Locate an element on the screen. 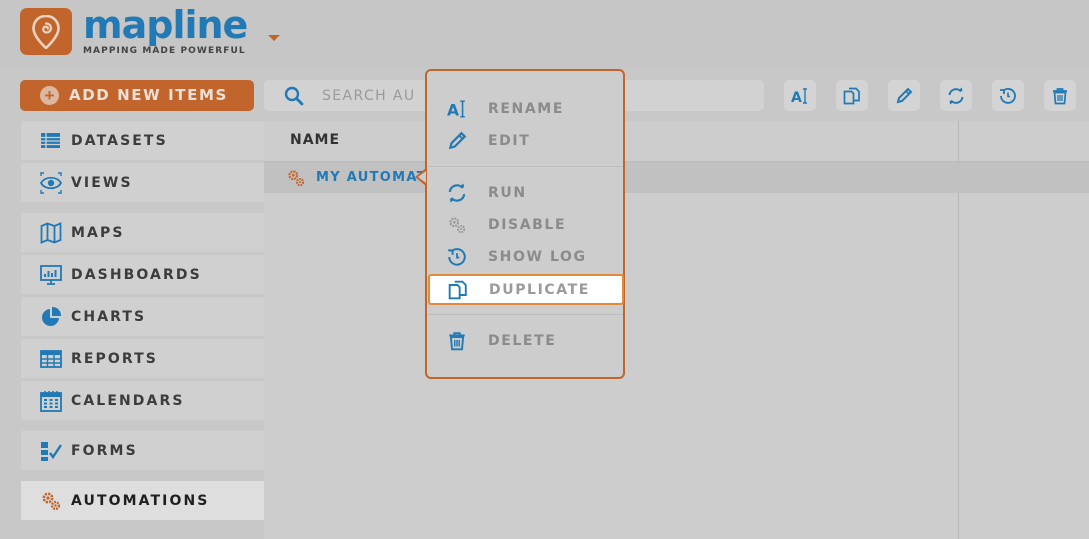 The height and width of the screenshot is (539, 1089). account-dropdown-icon is located at coordinates (274, 38).